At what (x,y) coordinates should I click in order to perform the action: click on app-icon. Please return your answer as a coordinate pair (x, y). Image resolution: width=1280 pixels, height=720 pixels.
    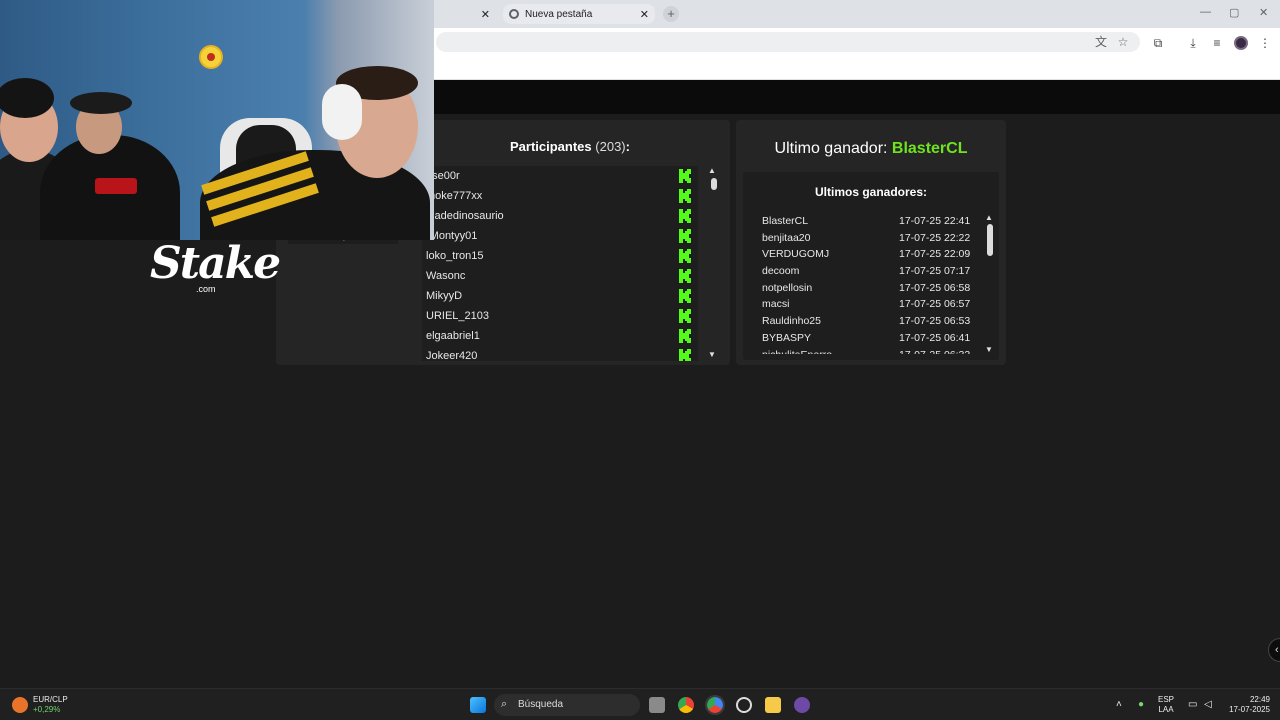
    Looking at the image, I should click on (744, 705).